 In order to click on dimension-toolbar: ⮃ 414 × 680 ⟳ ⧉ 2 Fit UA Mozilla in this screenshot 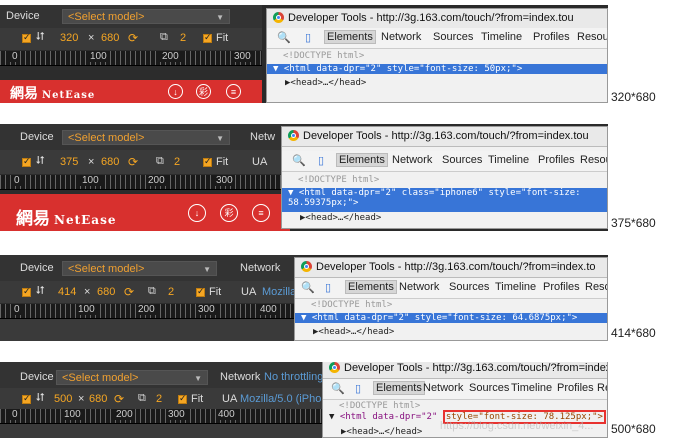, I will do `click(150, 292)`.